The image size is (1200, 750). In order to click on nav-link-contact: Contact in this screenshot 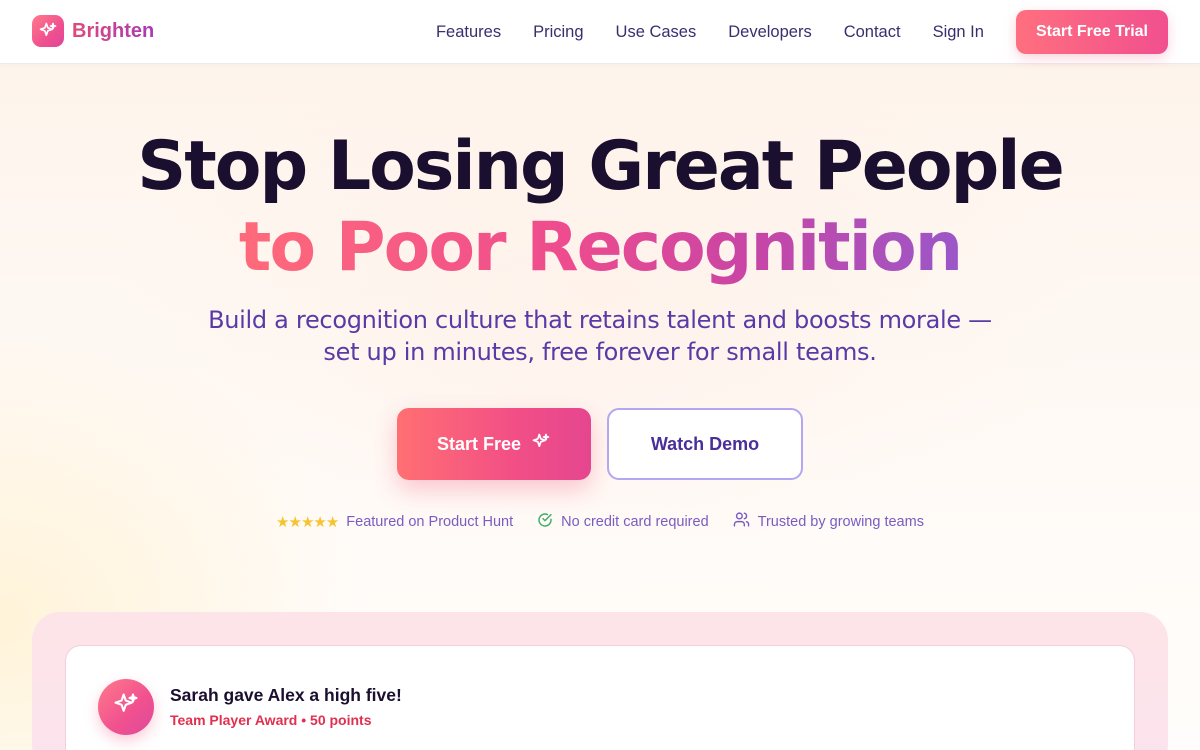, I will do `click(872, 32)`.